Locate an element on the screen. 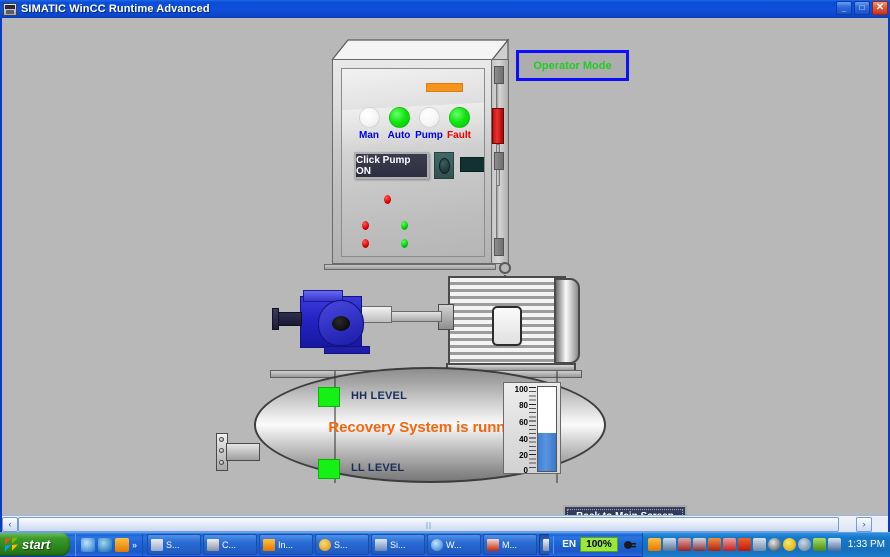 The image size is (890, 557). arrow-icon is located at coordinates (759, 544).